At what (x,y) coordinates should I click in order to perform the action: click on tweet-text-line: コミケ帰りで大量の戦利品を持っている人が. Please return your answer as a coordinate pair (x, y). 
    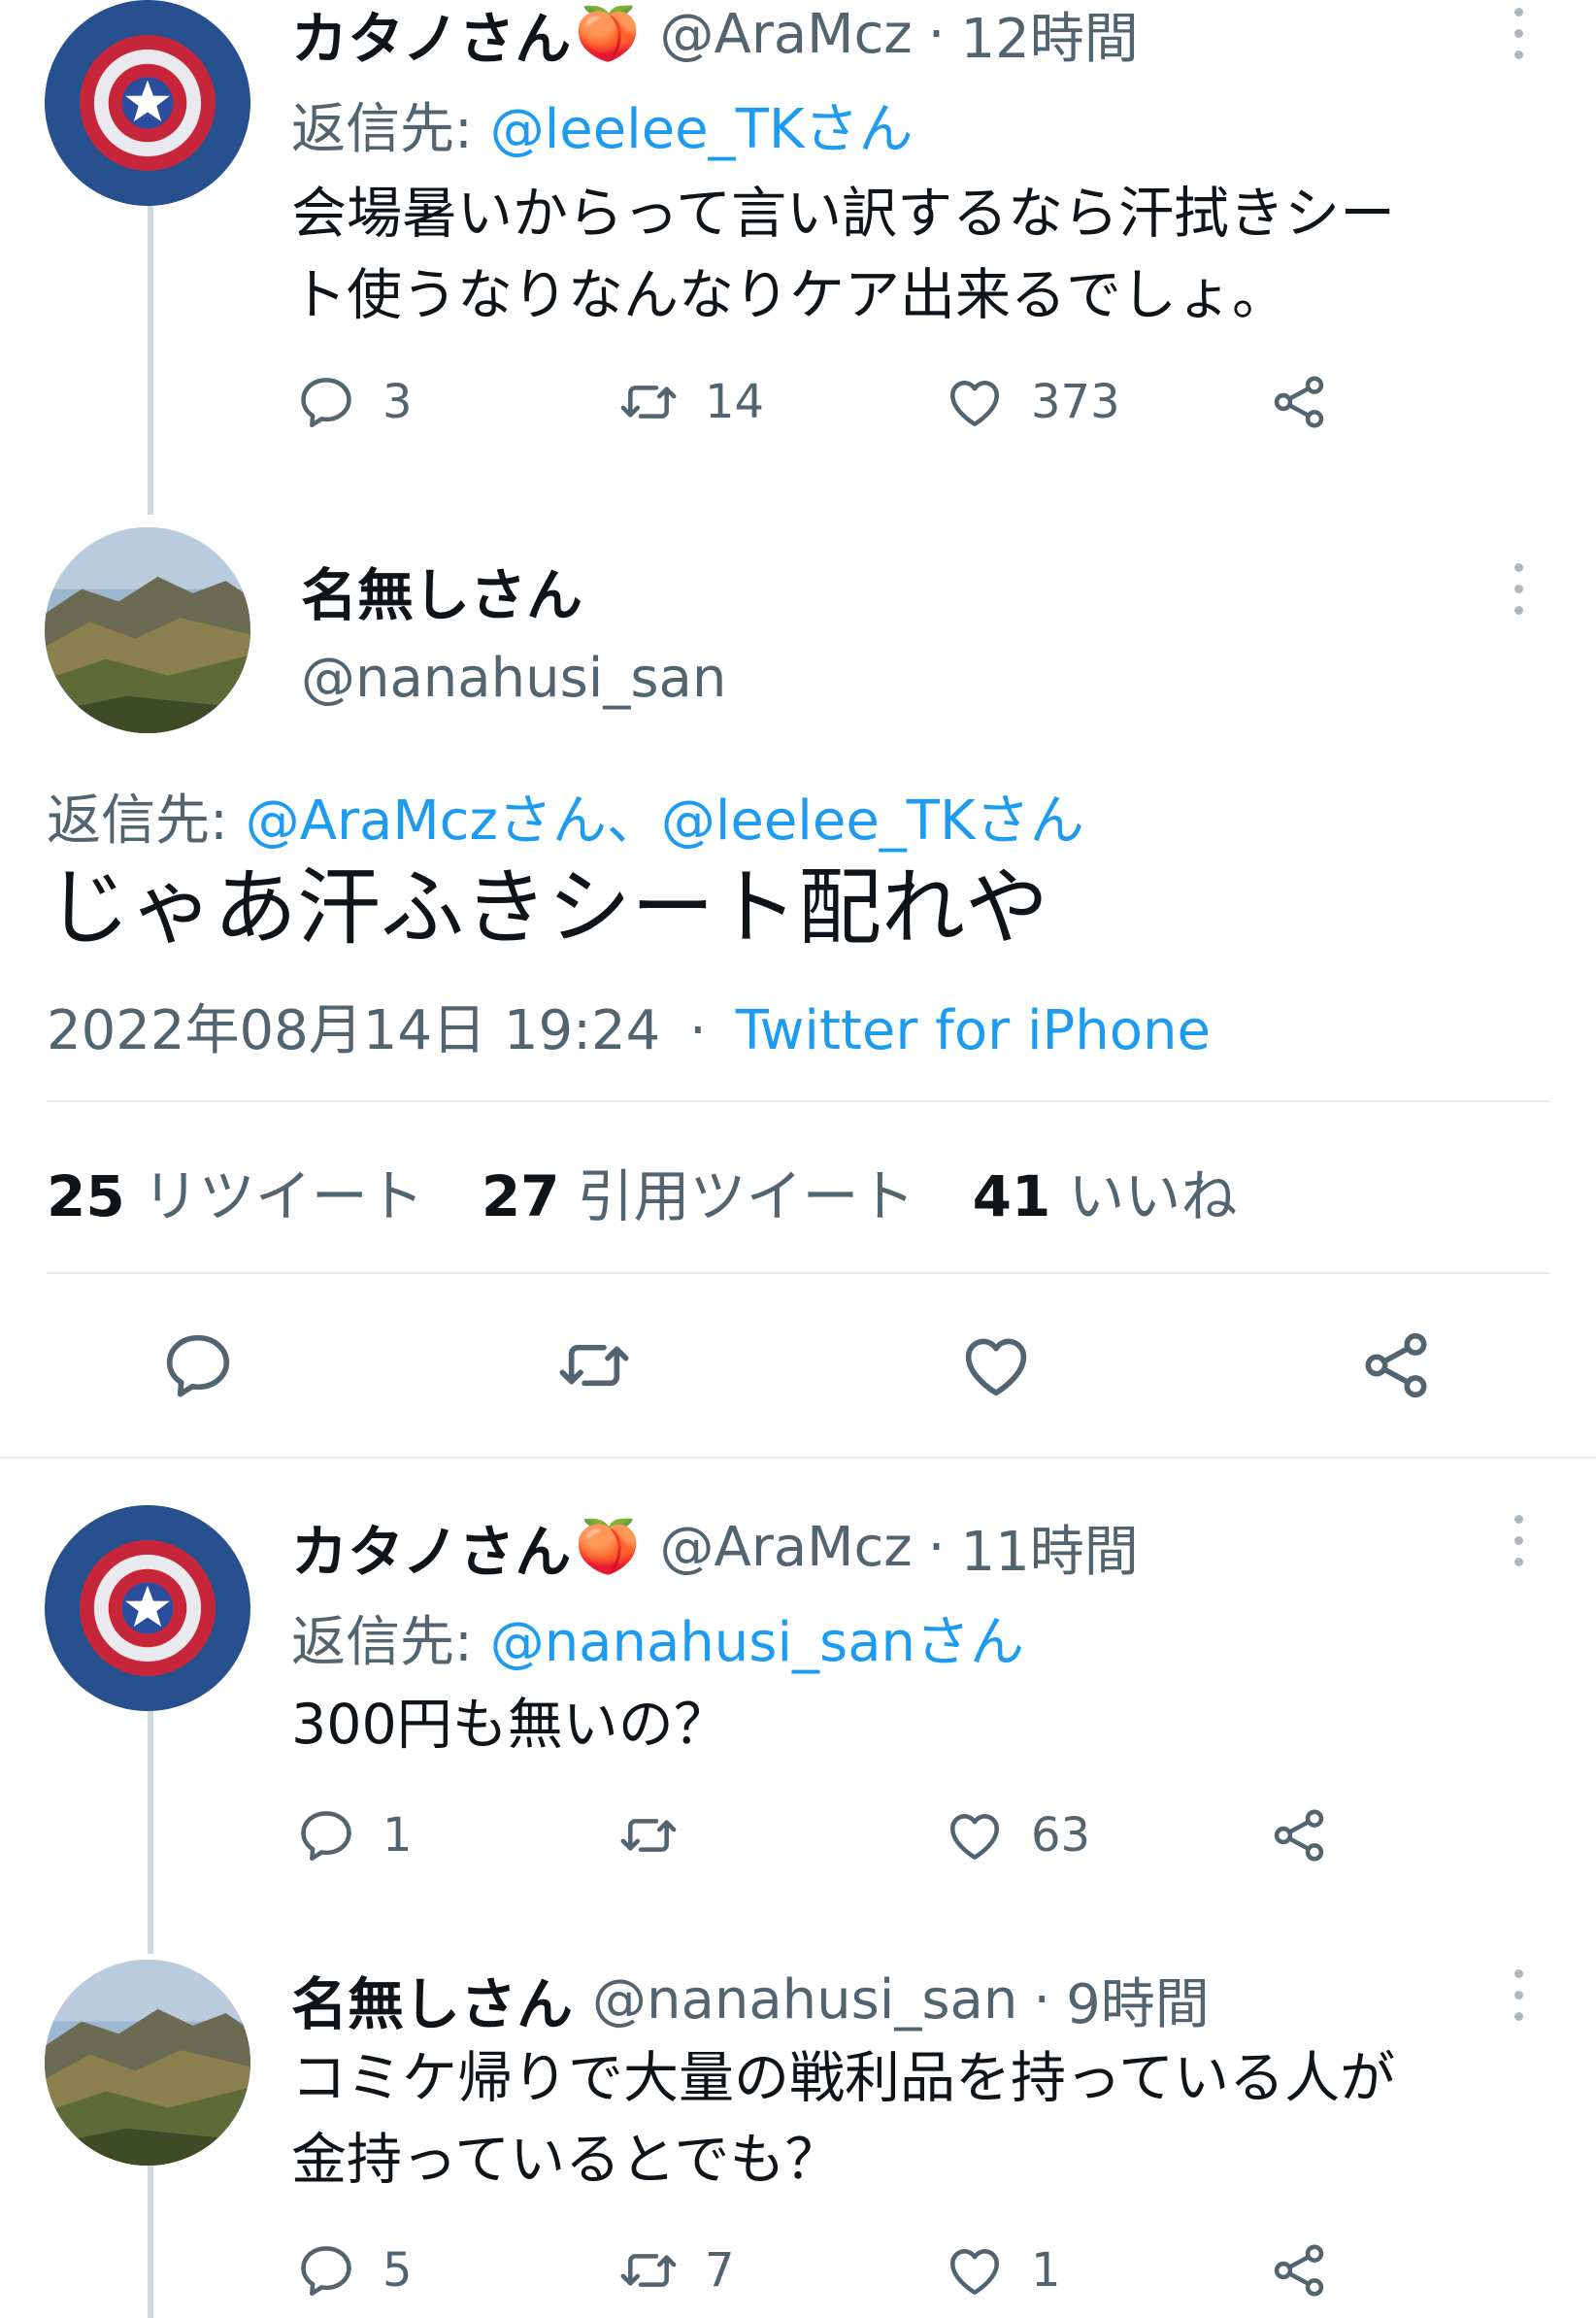
    Looking at the image, I should click on (843, 2078).